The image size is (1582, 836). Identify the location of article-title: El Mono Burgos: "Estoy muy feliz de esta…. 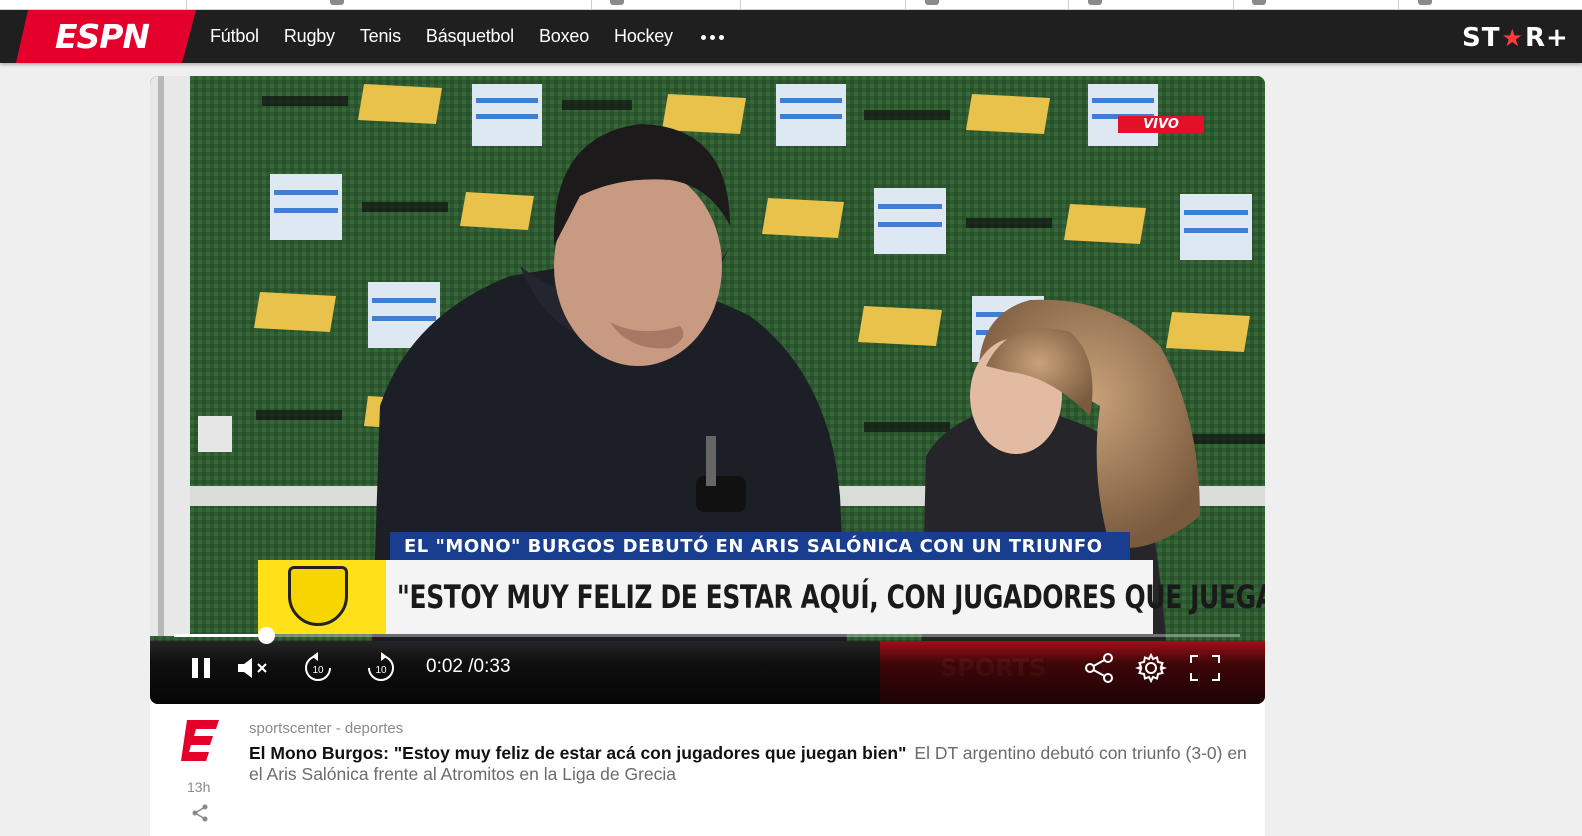
(577, 753).